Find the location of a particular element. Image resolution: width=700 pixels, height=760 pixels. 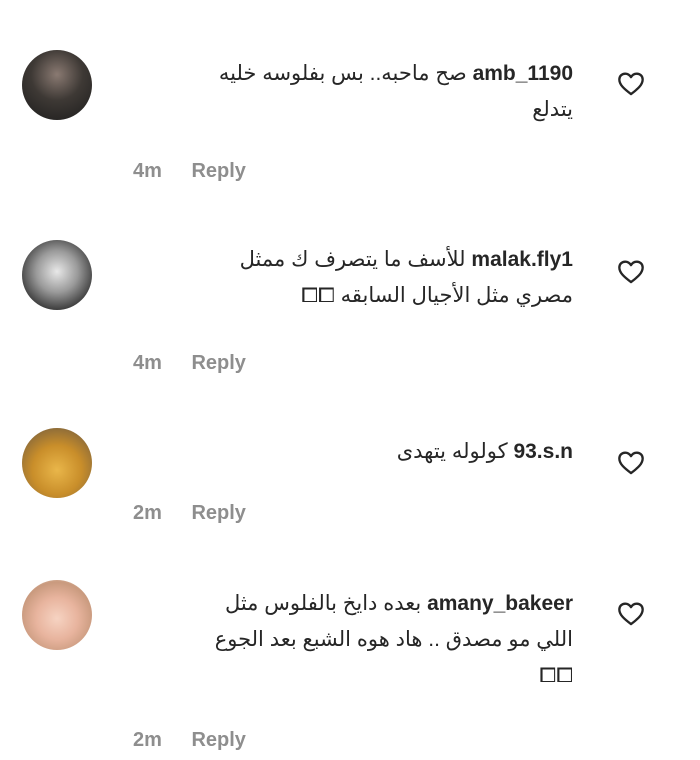

comment-username: amany_bakeer is located at coordinates (500, 603).